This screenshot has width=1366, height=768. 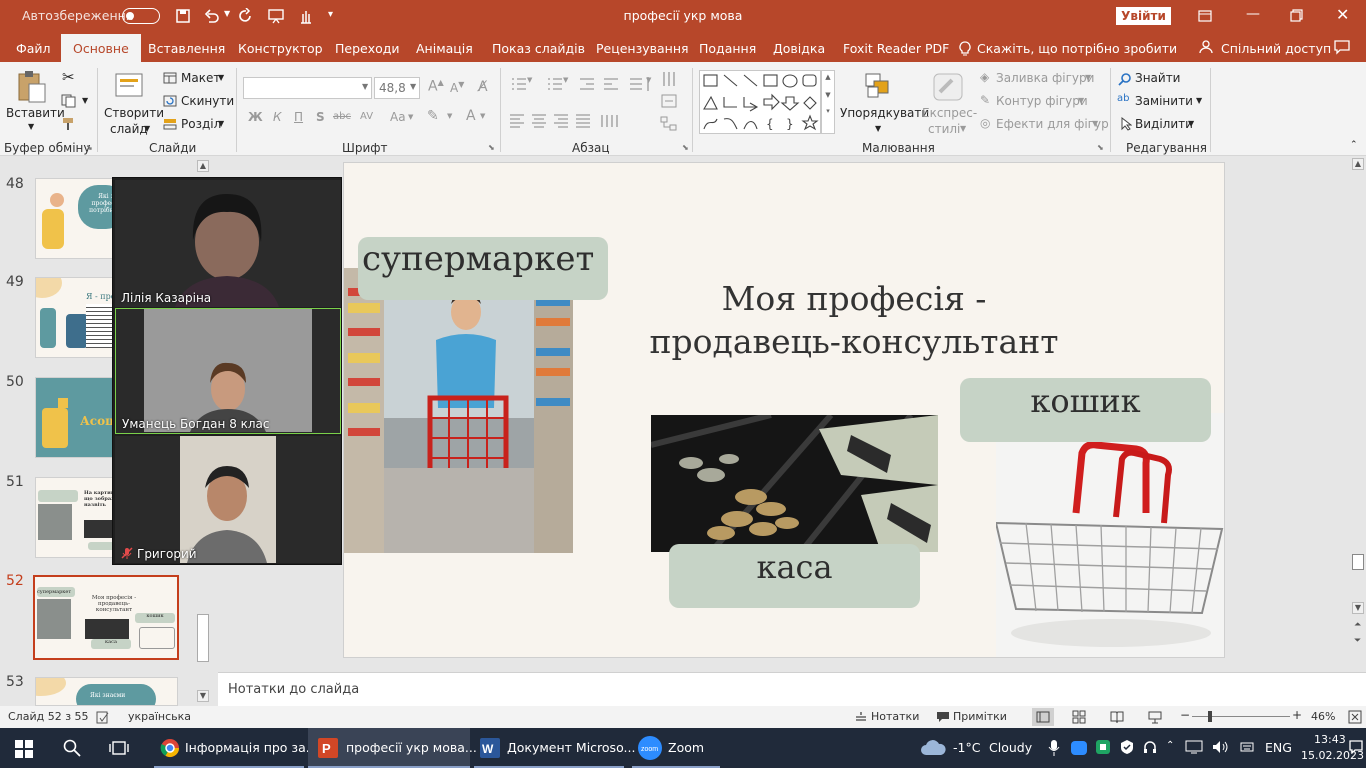 I want to click on scroll-down-icon: ▼, so click(x=203, y=696).